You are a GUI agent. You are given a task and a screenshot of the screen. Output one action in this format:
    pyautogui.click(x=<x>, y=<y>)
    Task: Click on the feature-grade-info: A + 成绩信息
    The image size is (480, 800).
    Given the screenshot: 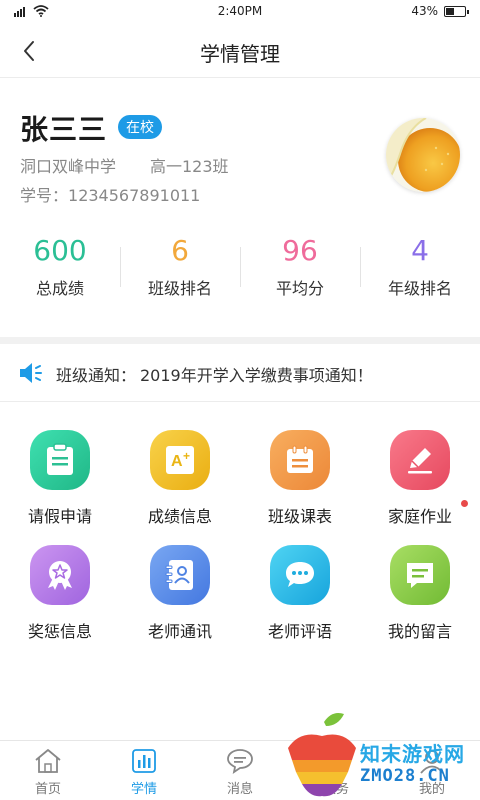 What is the action you would take?
    pyautogui.click(x=180, y=480)
    